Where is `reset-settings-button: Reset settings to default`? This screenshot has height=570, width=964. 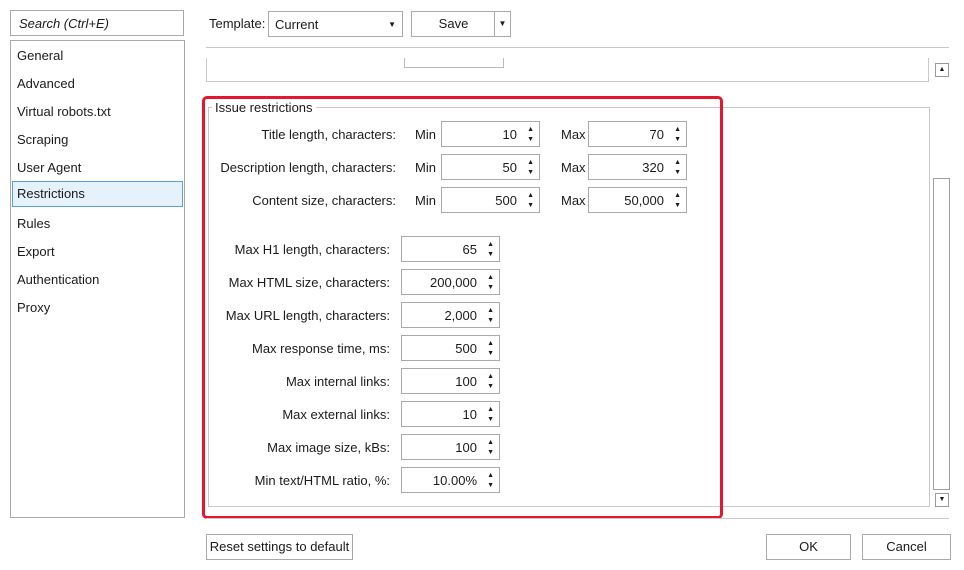
reset-settings-button: Reset settings to default is located at coordinates (279, 547).